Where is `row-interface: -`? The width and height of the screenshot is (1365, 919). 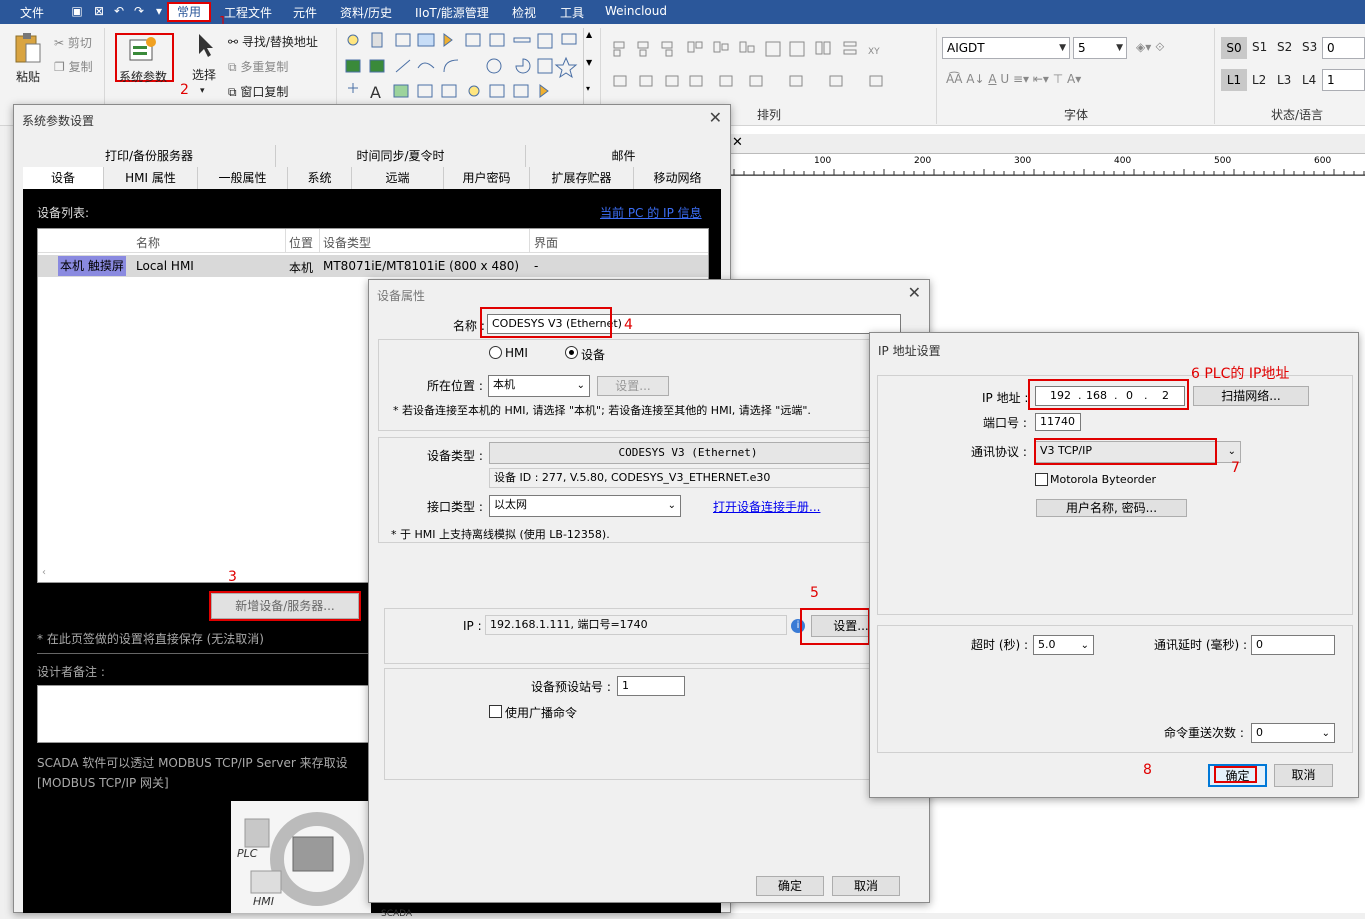
row-interface: - is located at coordinates (536, 266).